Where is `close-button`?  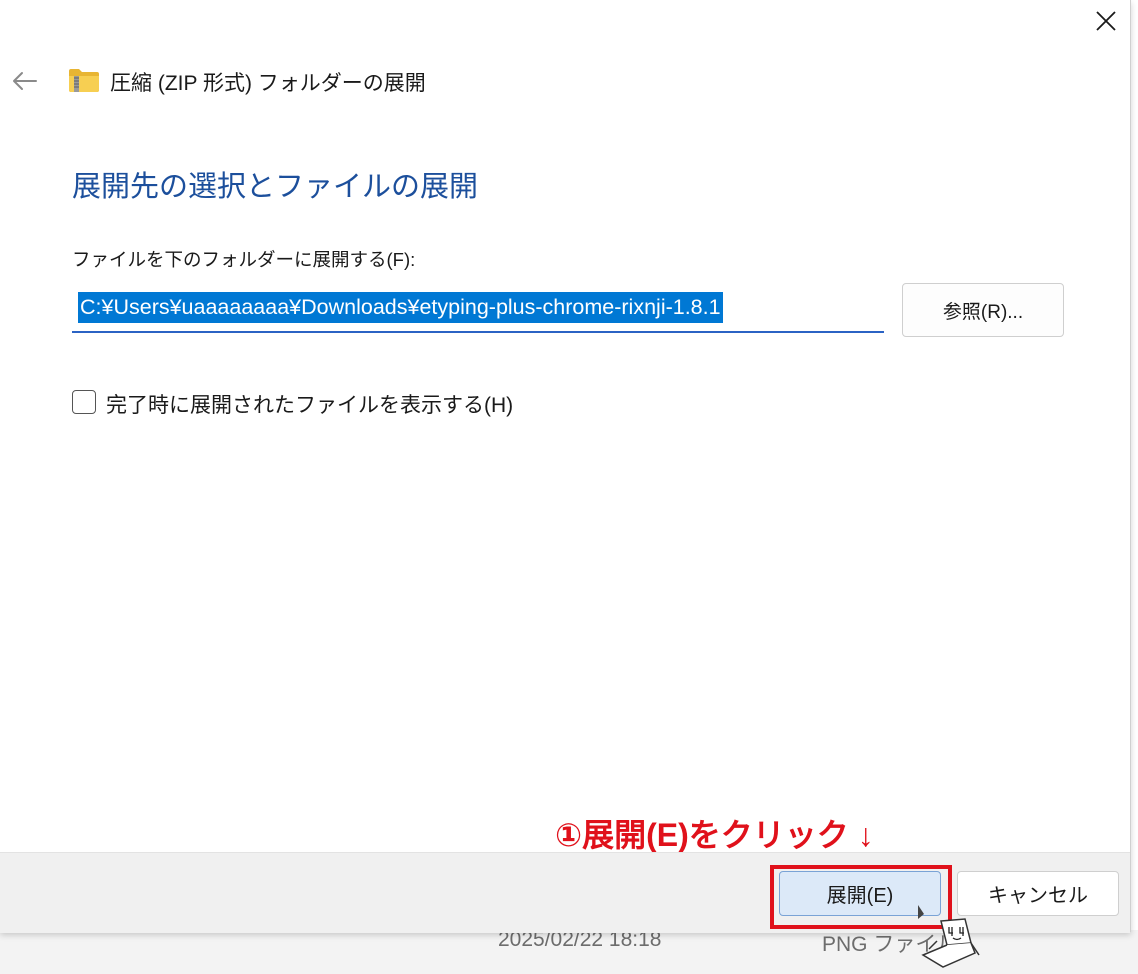
close-button is located at coordinates (1106, 21).